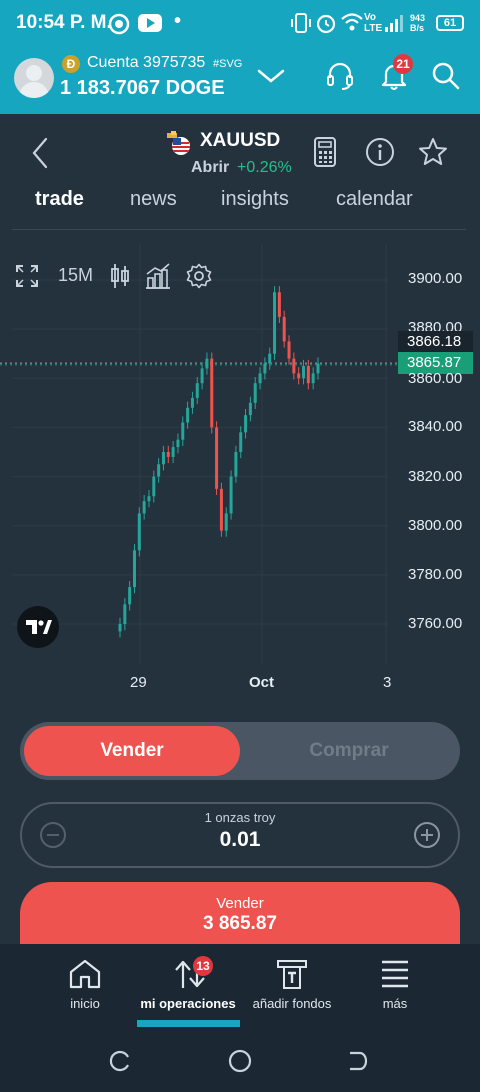  What do you see at coordinates (427, 835) in the screenshot?
I see `plus-icon` at bounding box center [427, 835].